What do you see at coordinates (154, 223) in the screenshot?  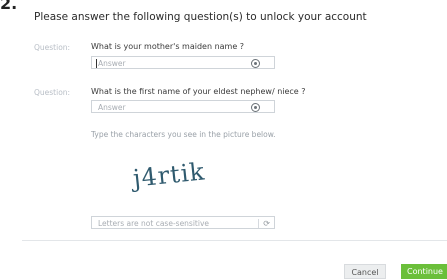 I see `captcha-placeholder: Letters are not case-sensitive` at bounding box center [154, 223].